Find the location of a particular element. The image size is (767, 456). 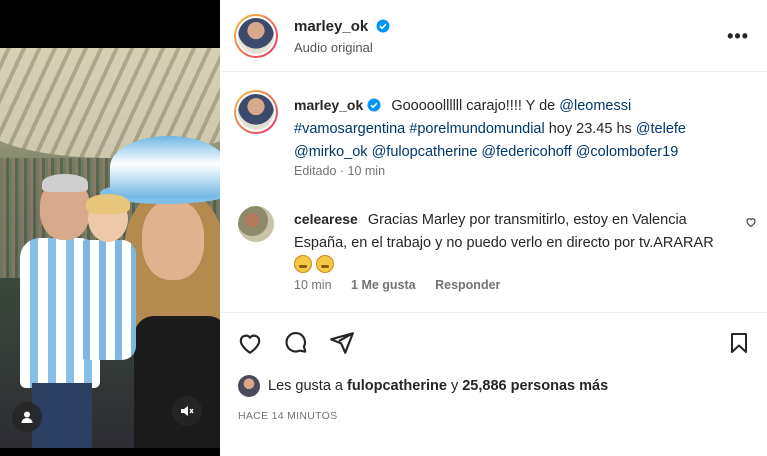

author-username: marley_ok is located at coordinates (331, 26).